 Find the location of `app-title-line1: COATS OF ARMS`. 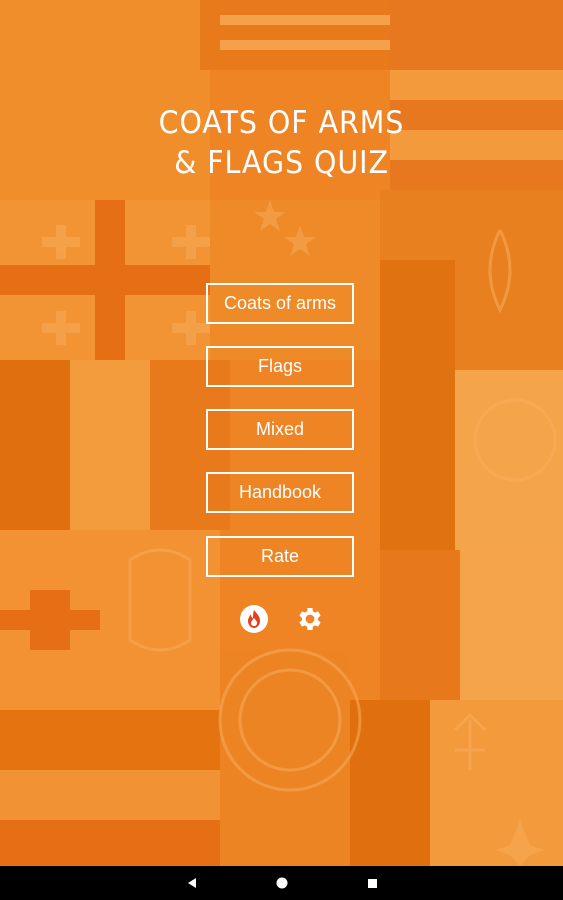

app-title-line1: COATS OF ARMS is located at coordinates (281, 123).